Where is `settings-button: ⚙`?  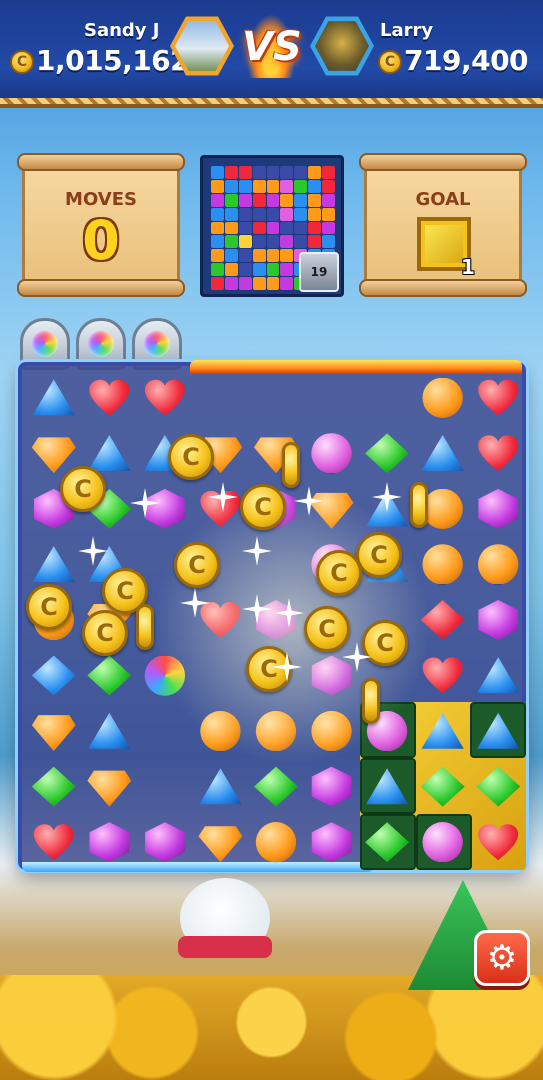 settings-button: ⚙ is located at coordinates (502, 958).